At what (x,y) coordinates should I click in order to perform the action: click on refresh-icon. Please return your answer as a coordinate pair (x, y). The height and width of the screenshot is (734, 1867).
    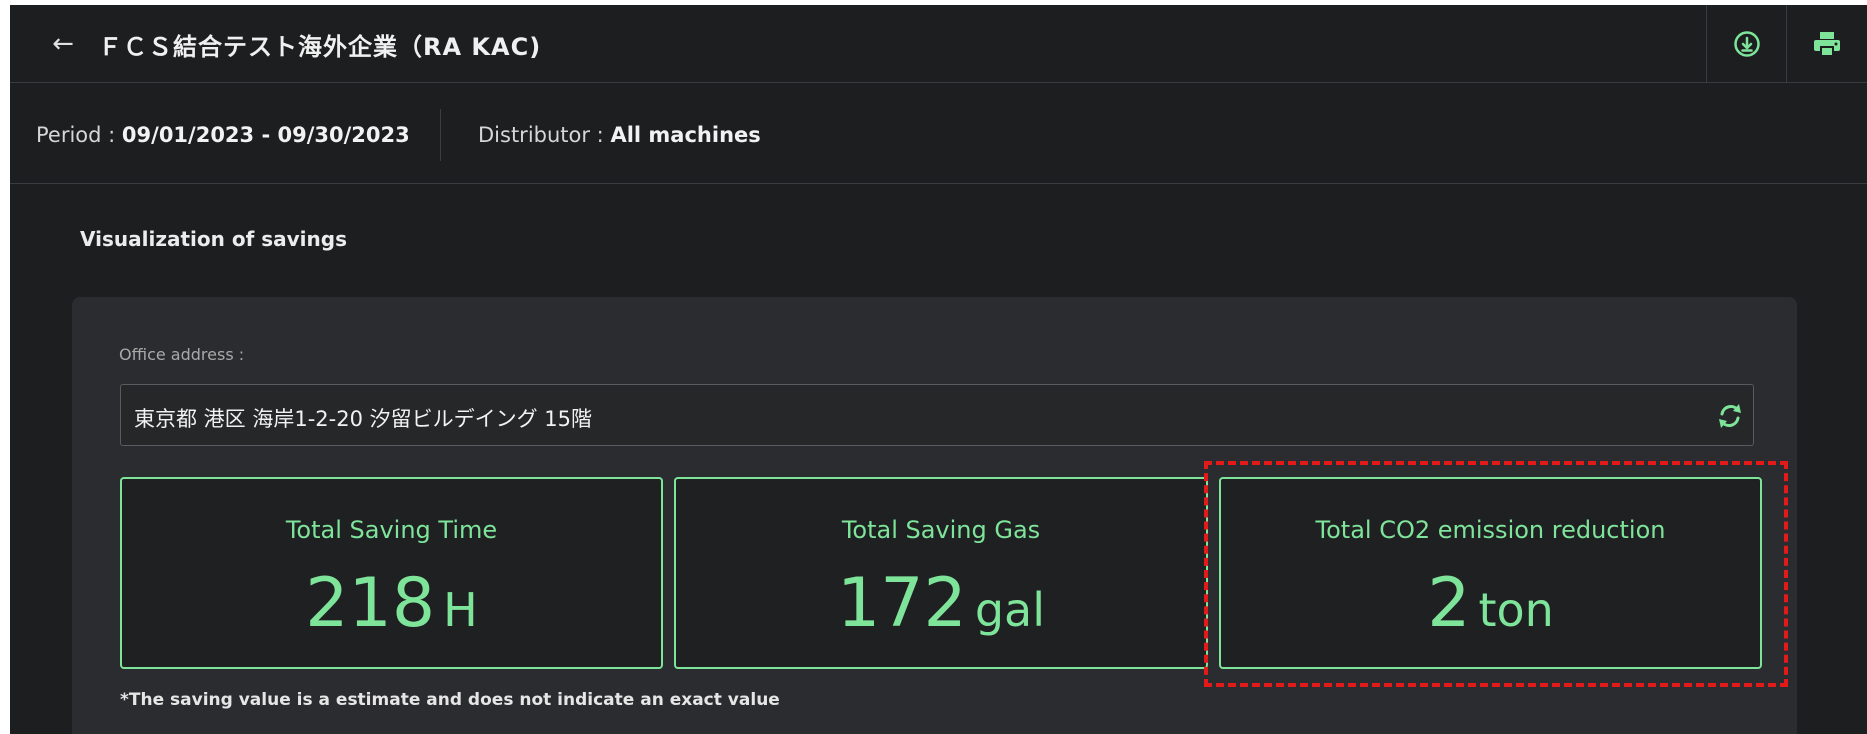
    Looking at the image, I should click on (1730, 416).